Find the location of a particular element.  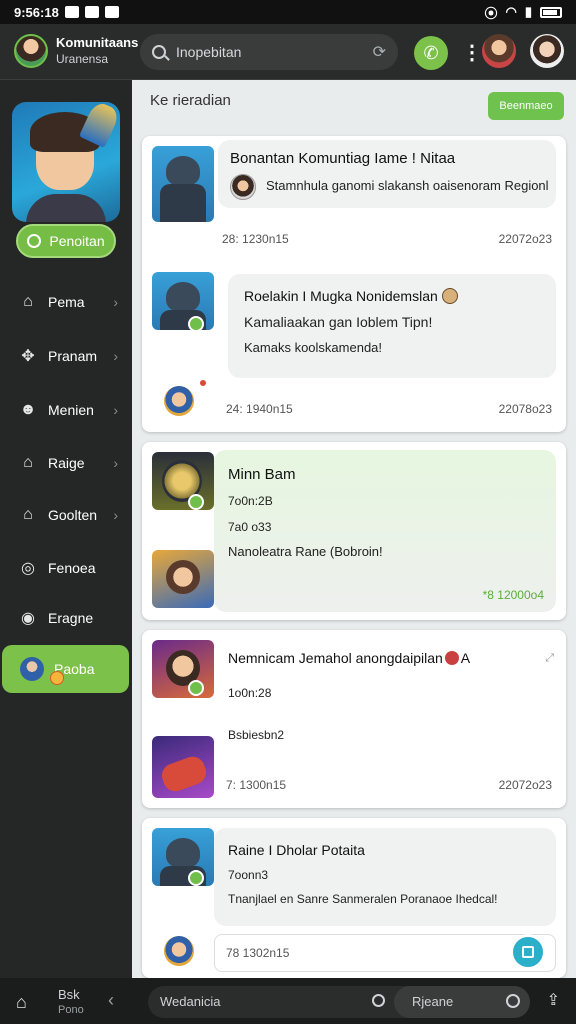

app-icon is located at coordinates (111, 12).